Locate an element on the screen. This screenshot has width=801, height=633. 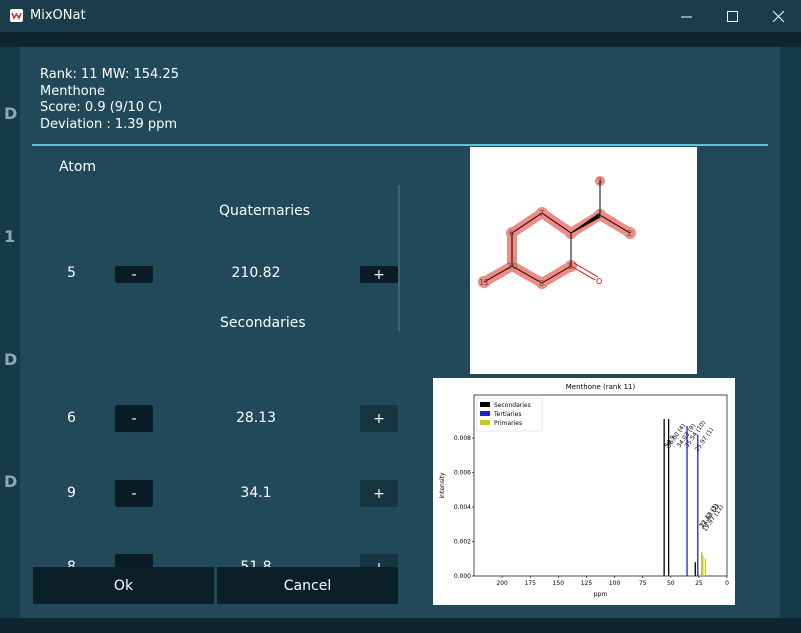
svg-text: 10 is located at coordinates (512, 266).